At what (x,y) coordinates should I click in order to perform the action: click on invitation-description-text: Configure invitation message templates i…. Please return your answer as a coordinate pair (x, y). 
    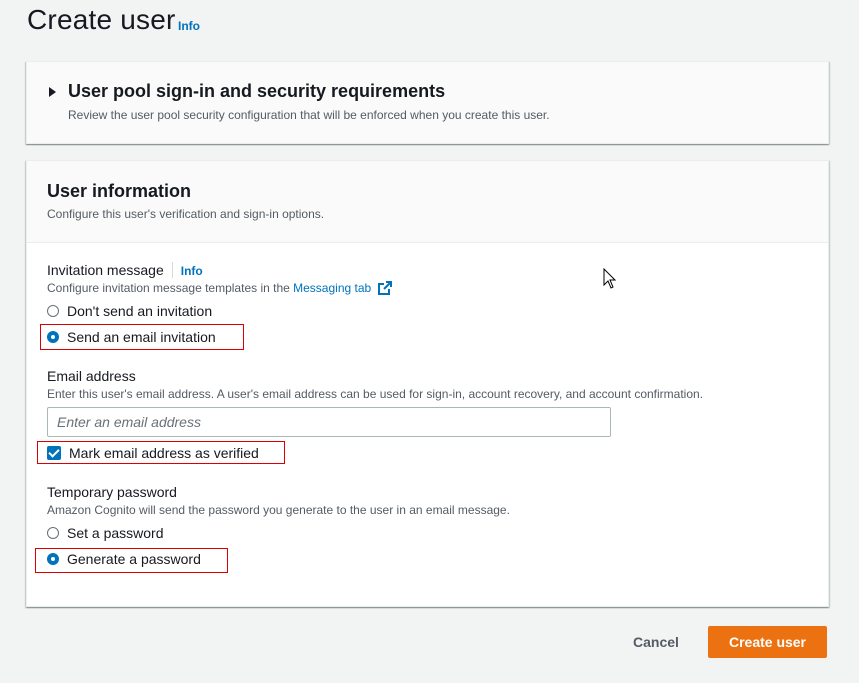
    Looking at the image, I should click on (170, 288).